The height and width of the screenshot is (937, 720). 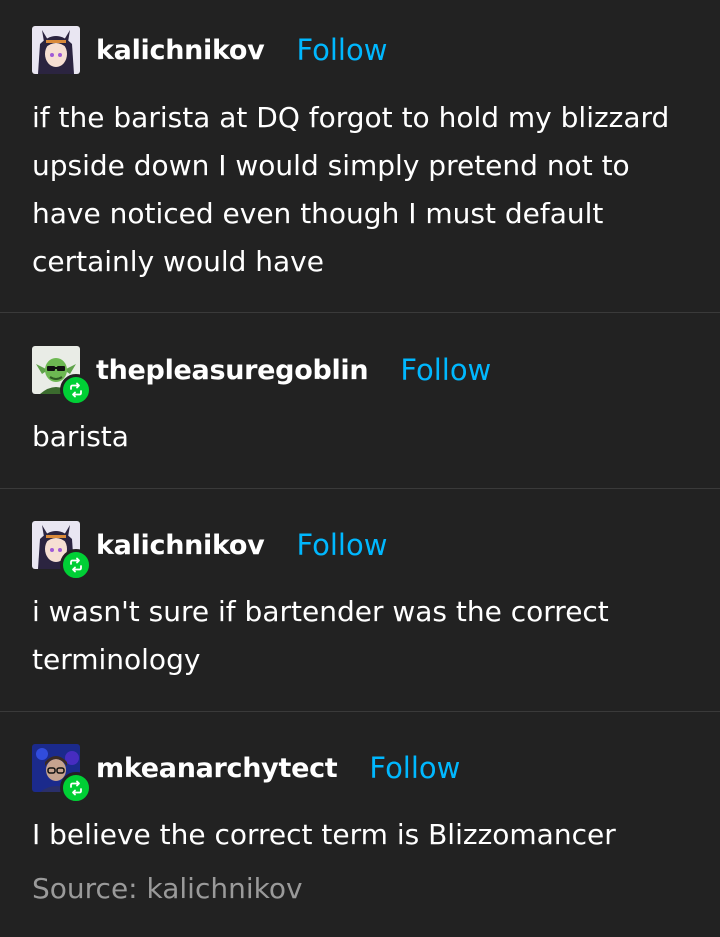 I want to click on post-header: thepleasuregoblin Follow, so click(x=261, y=376).